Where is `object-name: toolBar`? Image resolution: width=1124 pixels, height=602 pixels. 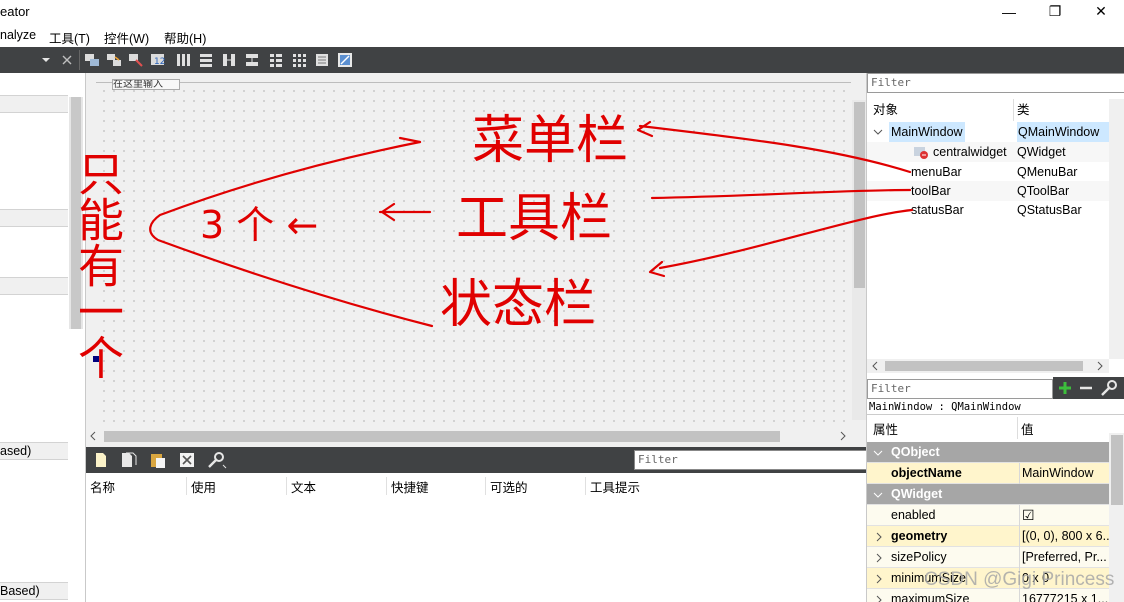
object-name: toolBar is located at coordinates (931, 191).